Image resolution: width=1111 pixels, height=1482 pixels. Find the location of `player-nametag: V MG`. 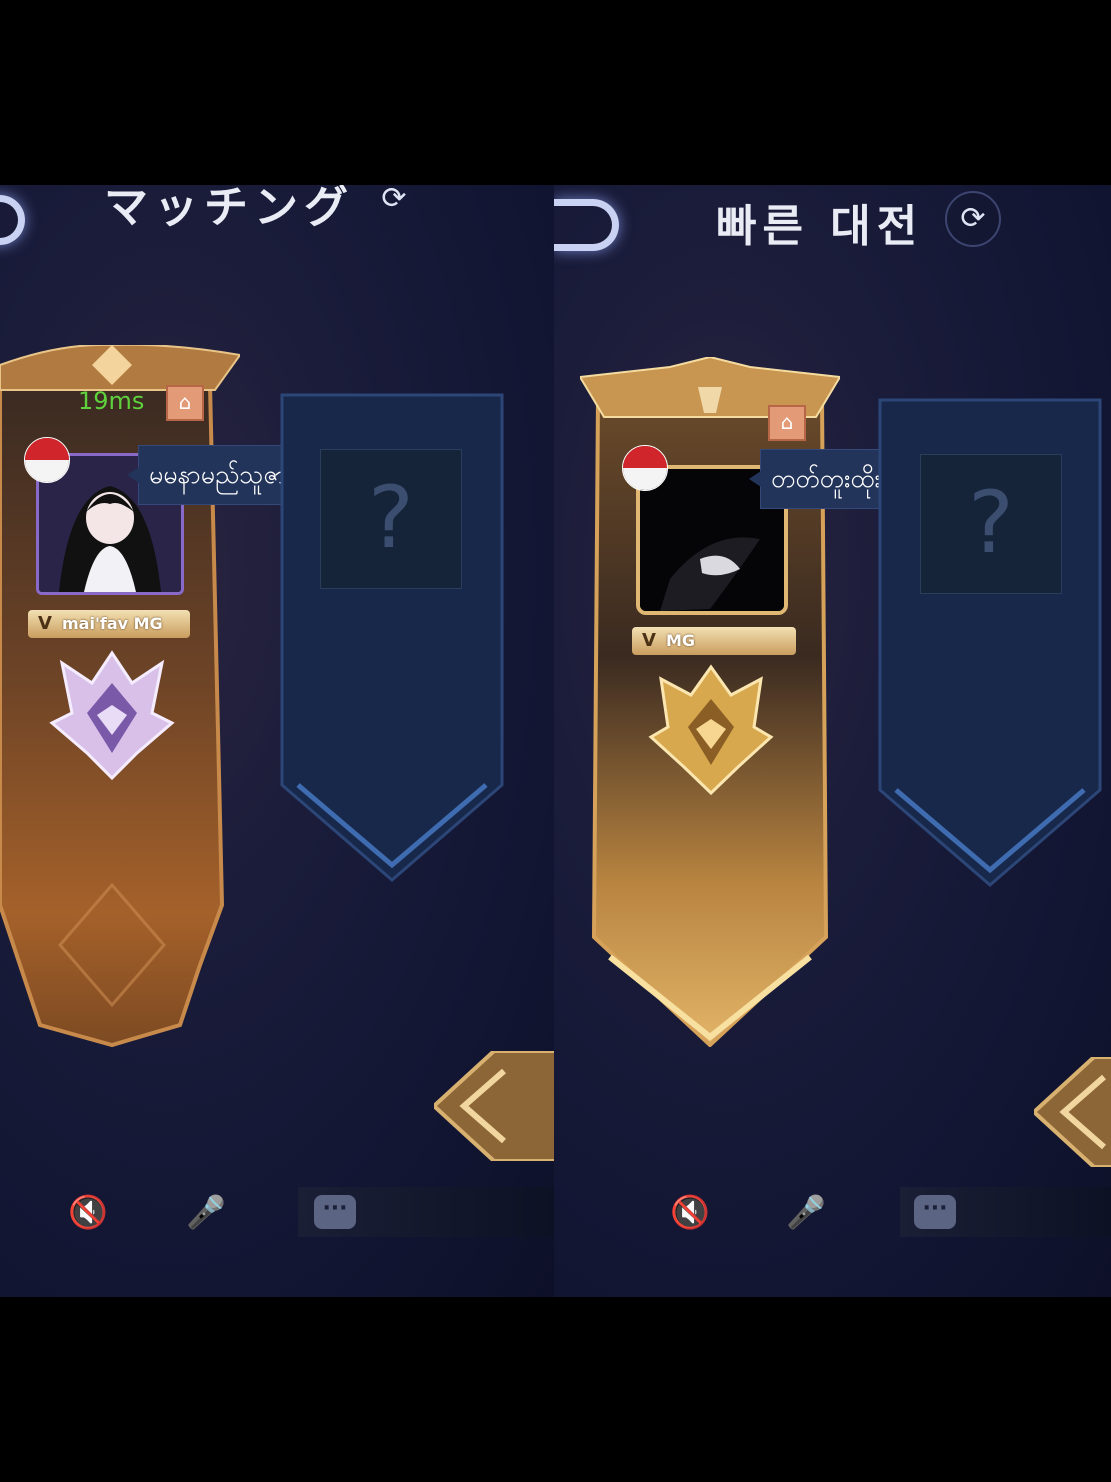

player-nametag: V MG is located at coordinates (714, 641).